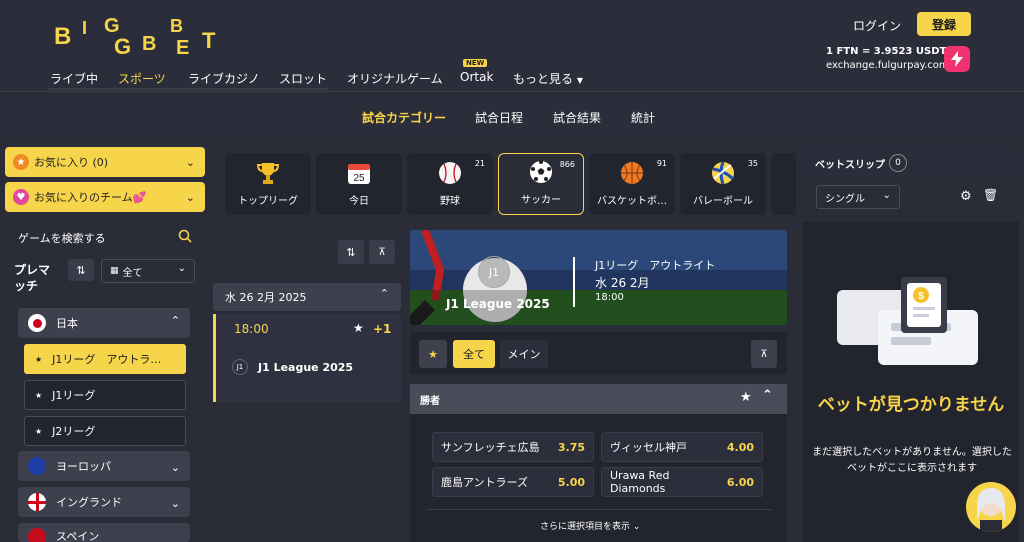 The height and width of the screenshot is (542, 1024). What do you see at coordinates (188, 89) in the screenshot?
I see `nav-divider` at bounding box center [188, 89].